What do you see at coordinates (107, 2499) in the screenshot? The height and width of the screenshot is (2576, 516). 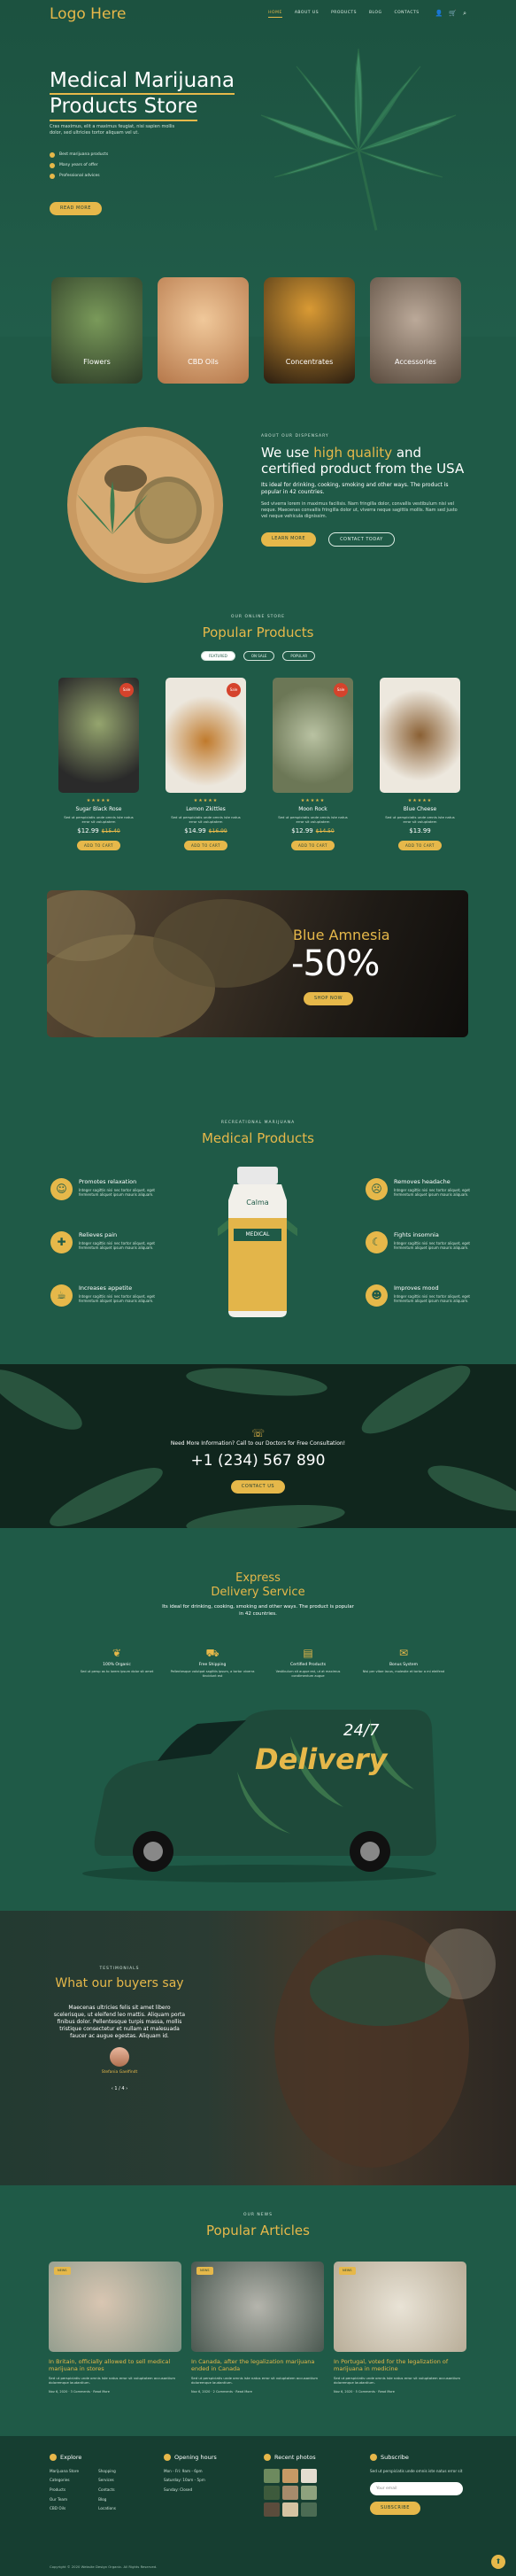 I see `footer-link: Blog` at bounding box center [107, 2499].